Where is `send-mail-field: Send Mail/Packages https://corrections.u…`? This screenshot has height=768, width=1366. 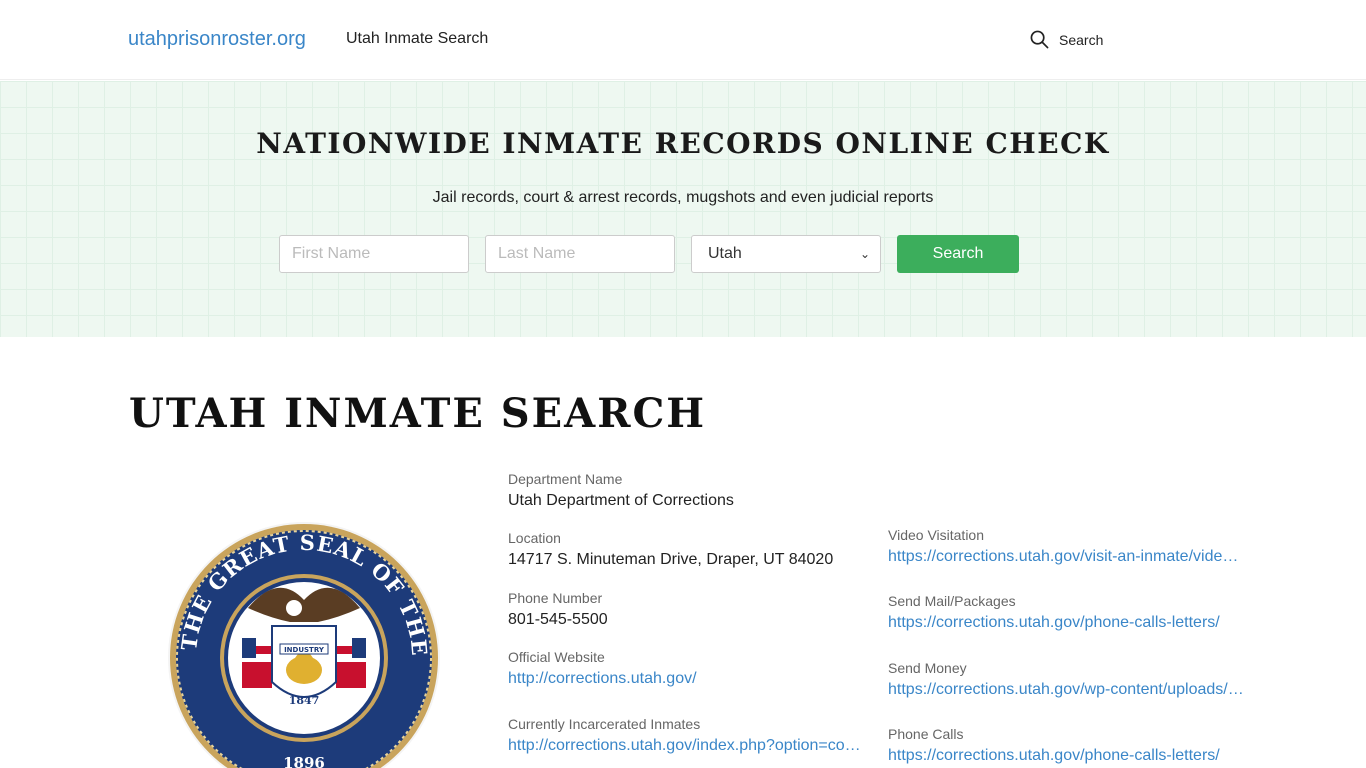
send-mail-field: Send Mail/Packages https://corrections.u… is located at coordinates (1066, 612).